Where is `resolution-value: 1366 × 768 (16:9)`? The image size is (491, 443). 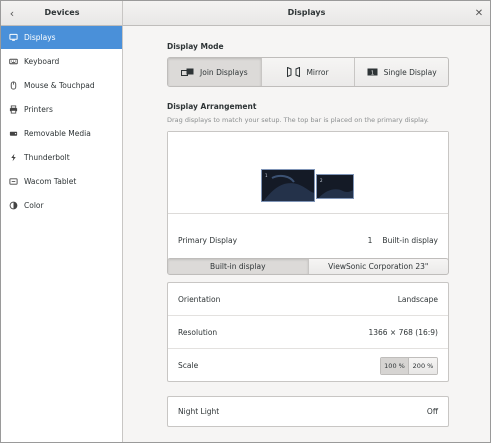
resolution-value: 1366 × 768 (16:9) is located at coordinates (403, 332).